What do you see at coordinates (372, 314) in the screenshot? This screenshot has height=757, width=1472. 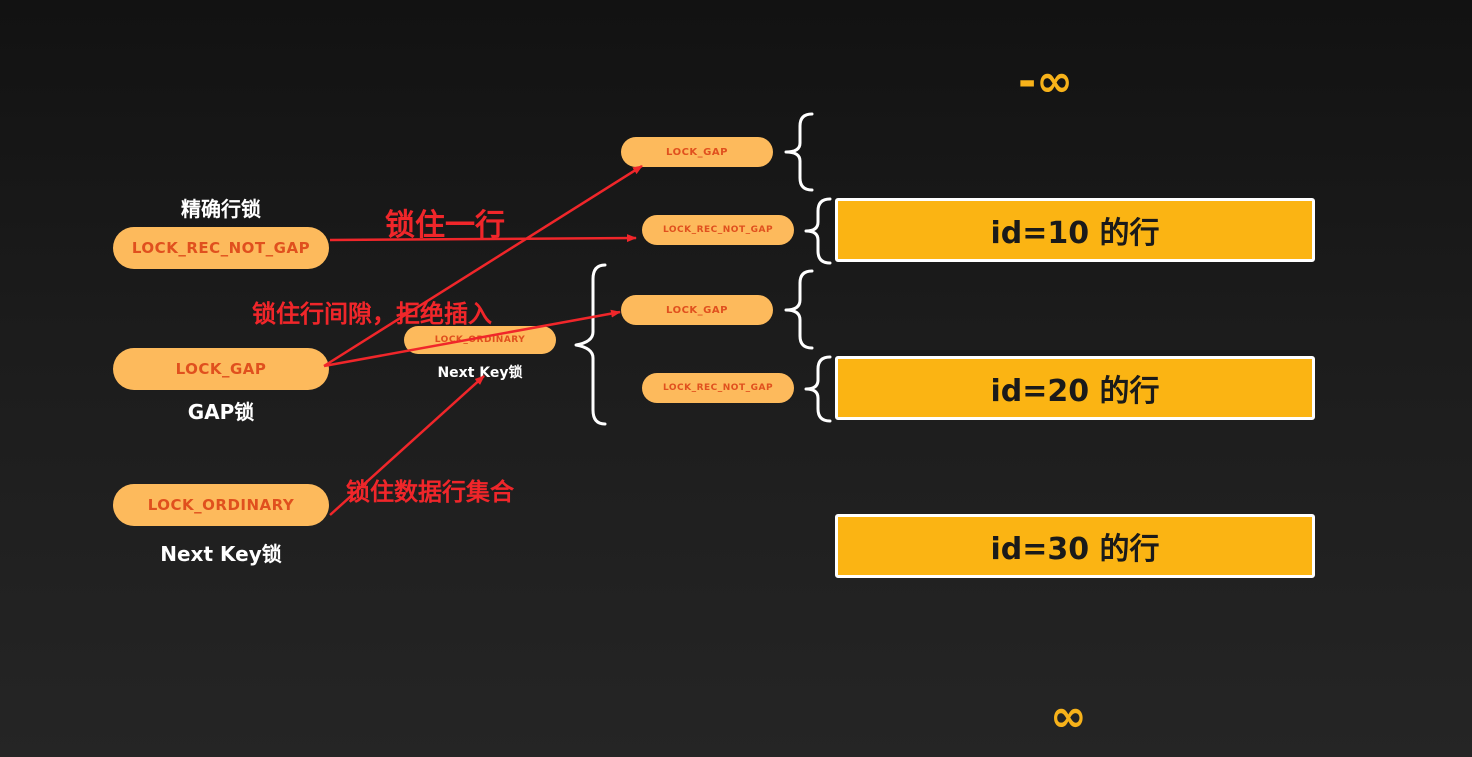 I see `annotation-lock-gap-reject-insert: 锁住行间隙，拒绝插入` at bounding box center [372, 314].